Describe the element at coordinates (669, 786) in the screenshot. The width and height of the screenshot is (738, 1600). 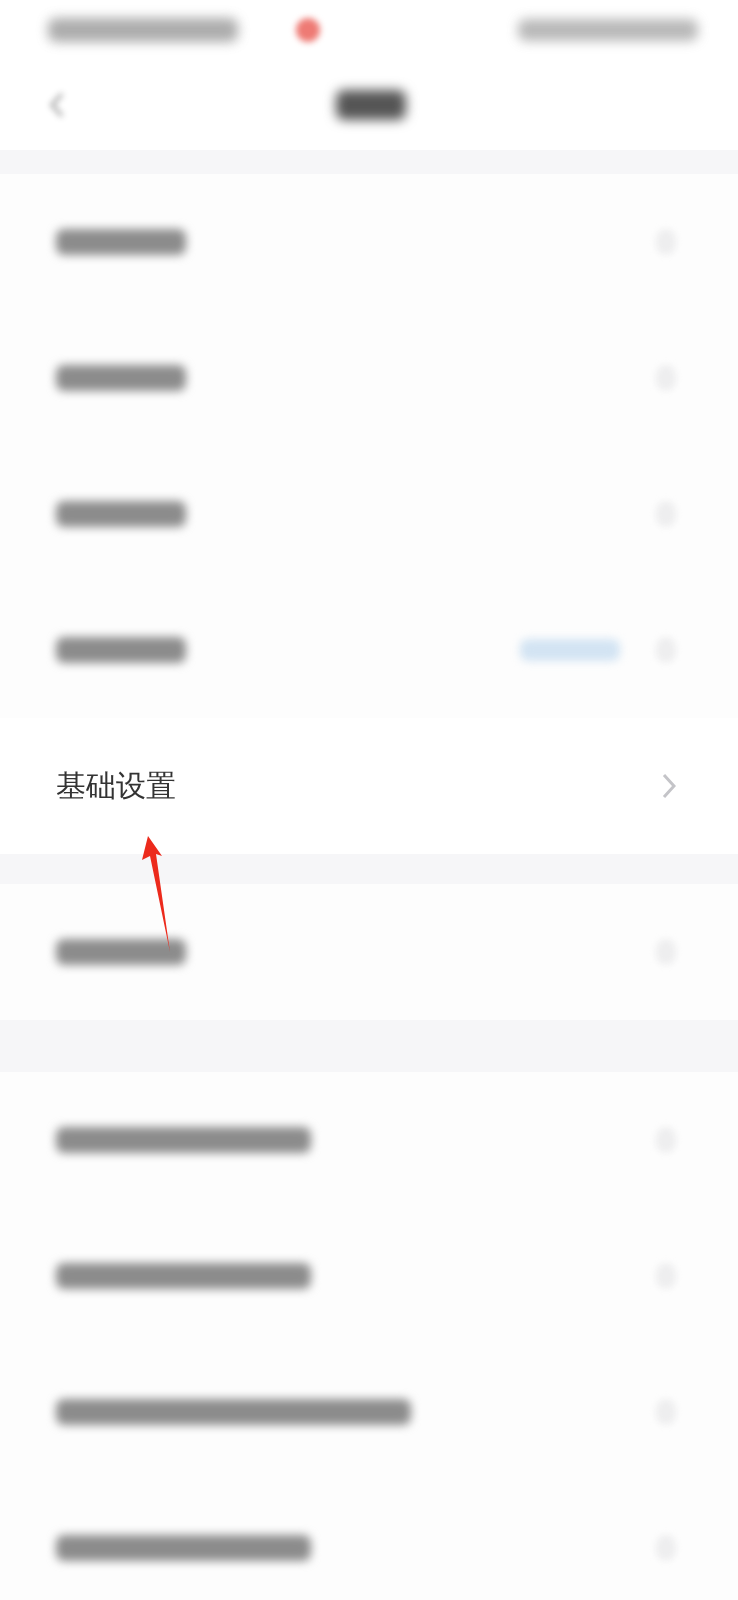
I see `chevron-icon` at that location.